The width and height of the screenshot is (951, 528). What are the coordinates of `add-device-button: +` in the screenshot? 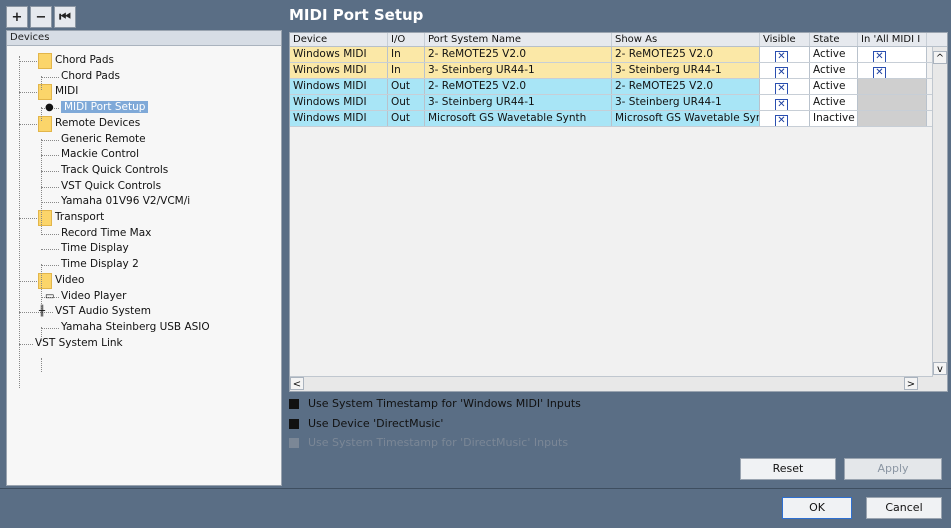 It's located at (17, 17).